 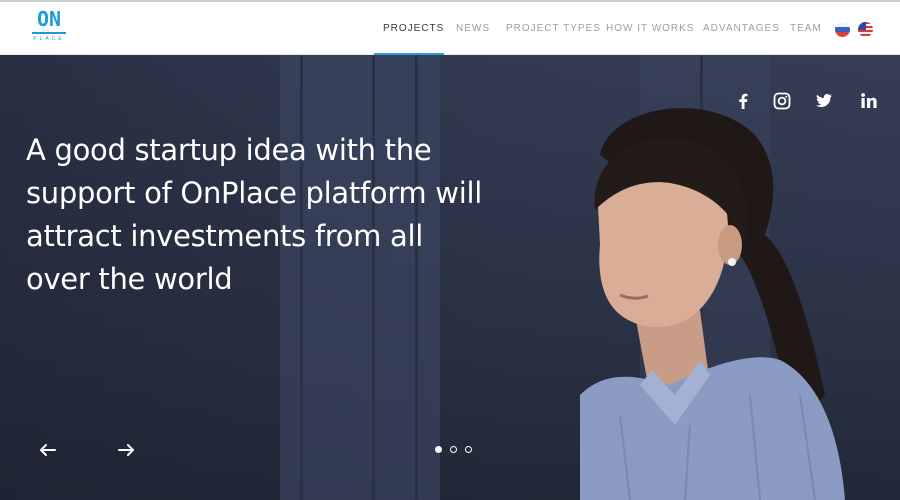 What do you see at coordinates (782, 101) in the screenshot?
I see `instagram-icon` at bounding box center [782, 101].